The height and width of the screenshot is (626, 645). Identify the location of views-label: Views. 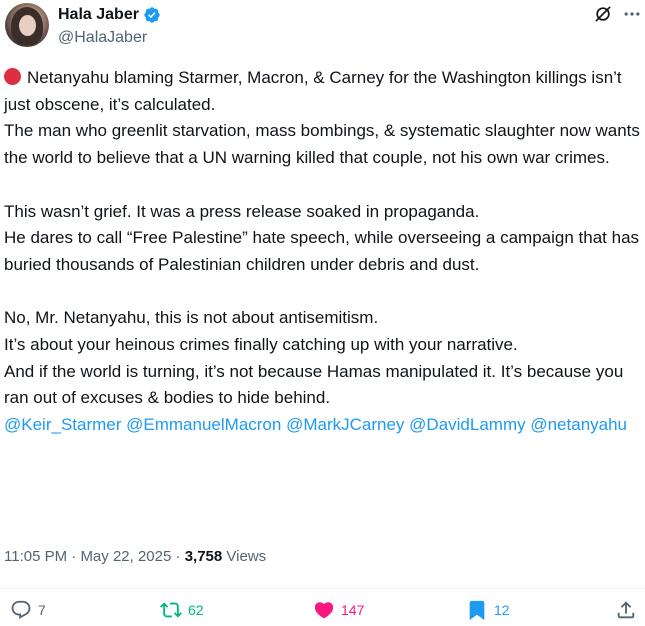
(246, 556).